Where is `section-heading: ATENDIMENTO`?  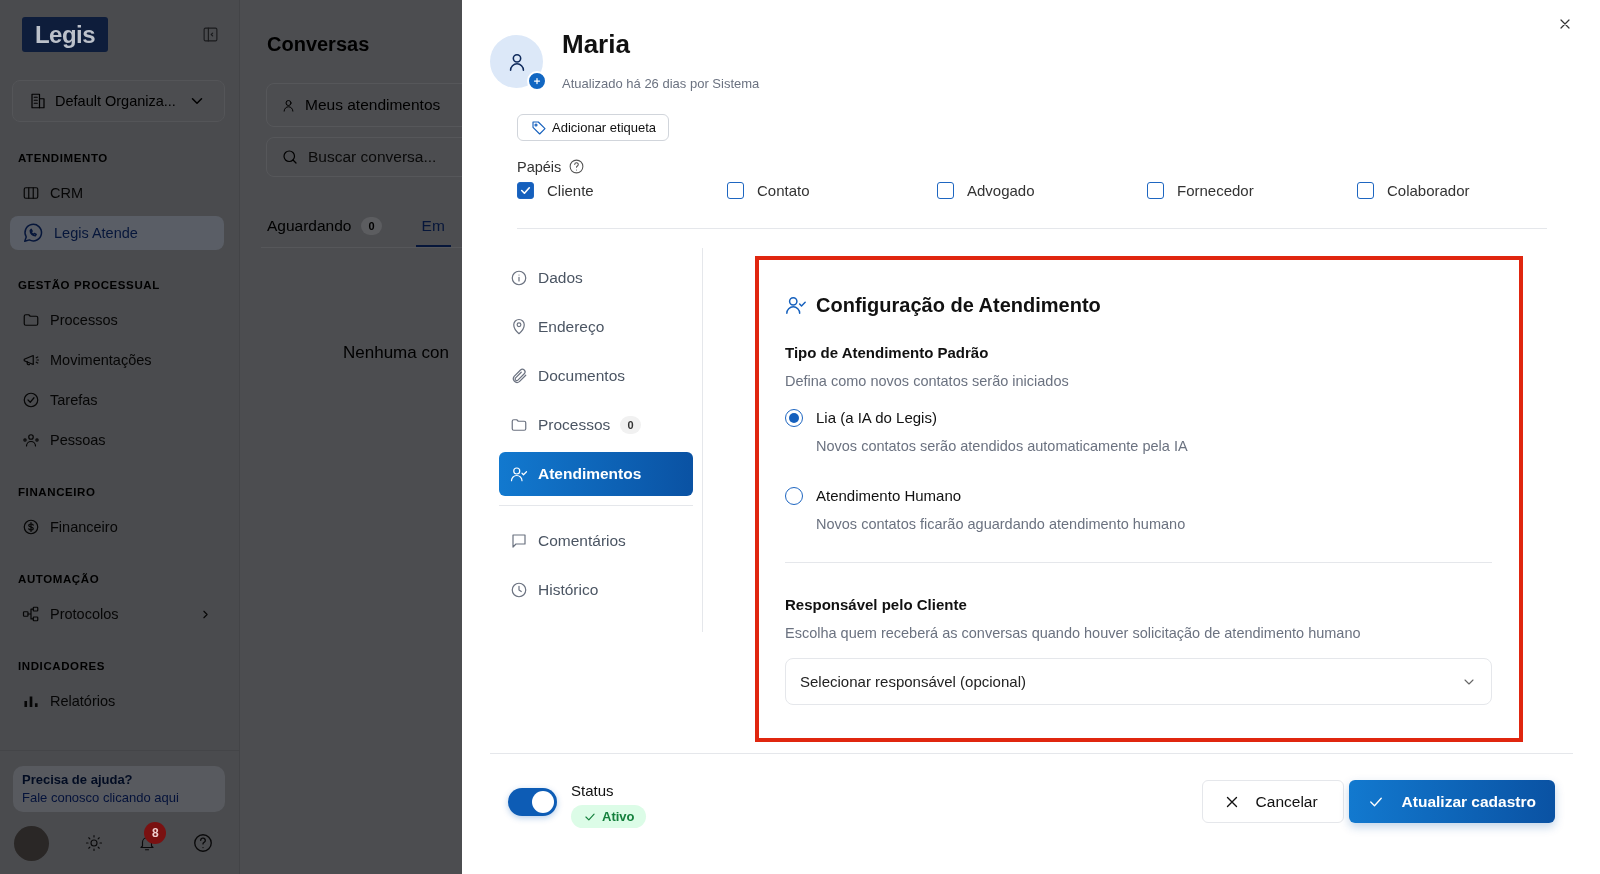 section-heading: ATENDIMENTO is located at coordinates (63, 158).